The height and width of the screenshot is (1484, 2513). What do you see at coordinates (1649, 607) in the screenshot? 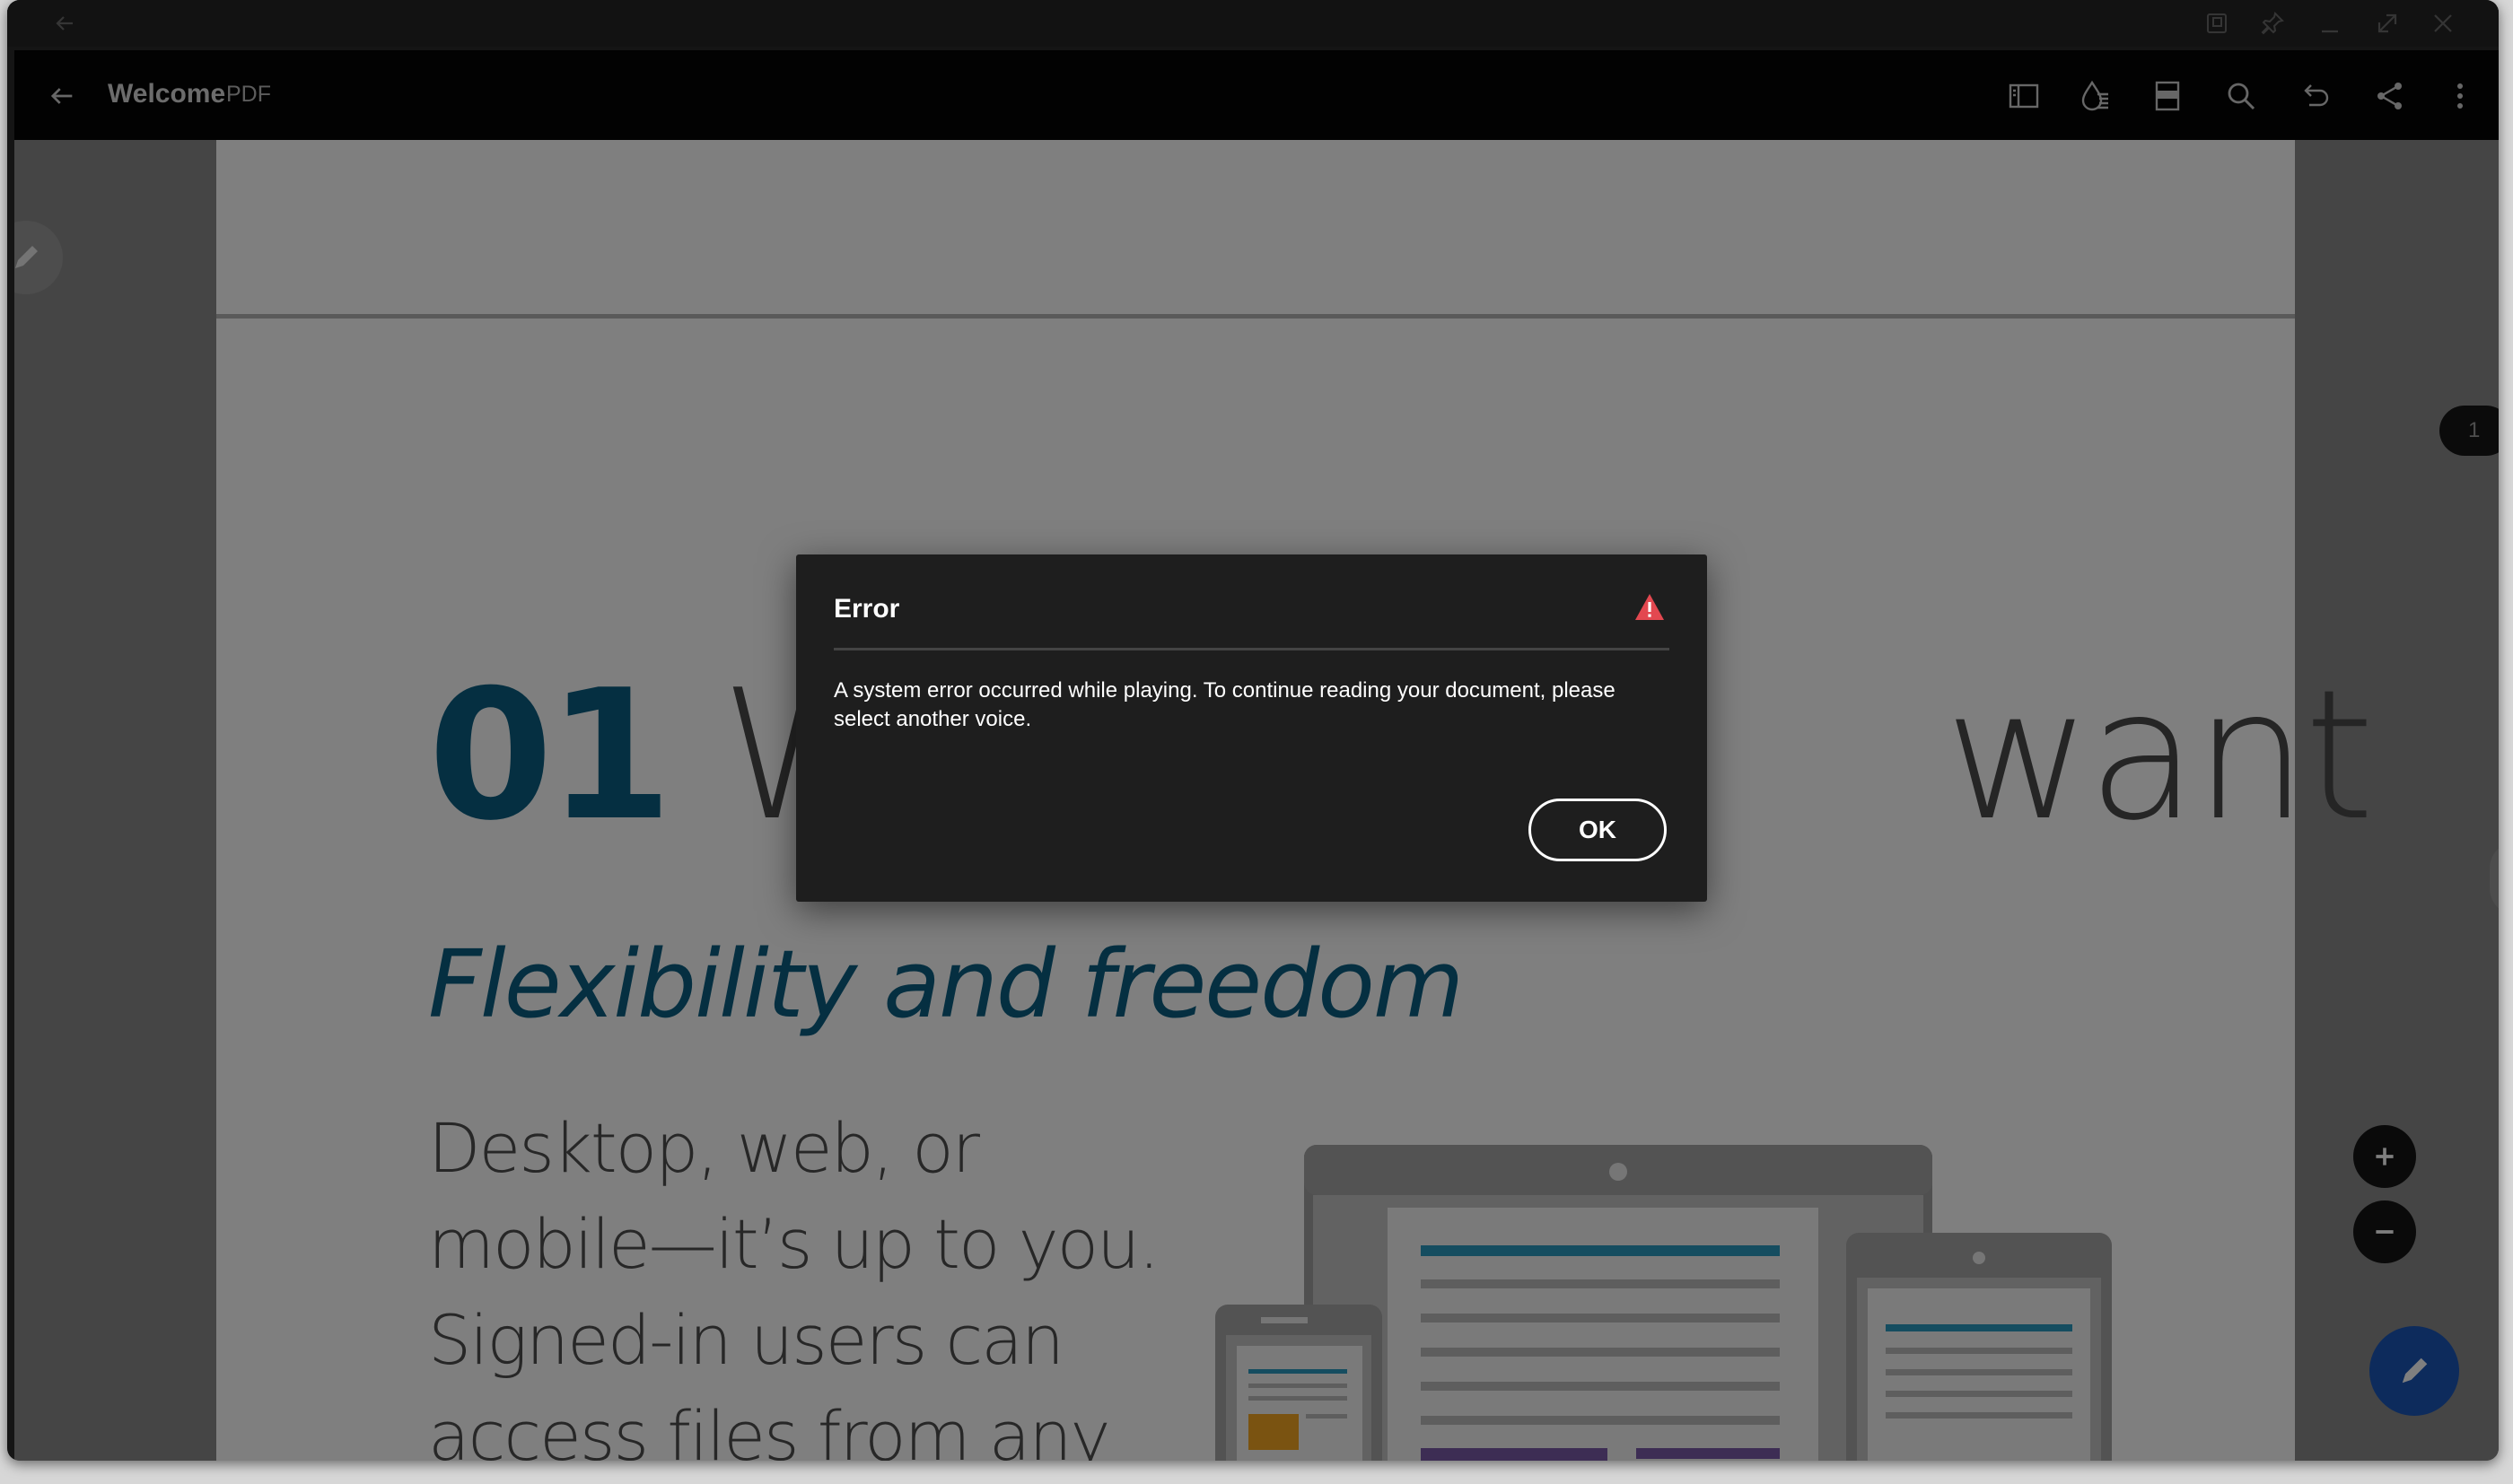
I see `warning-icon` at bounding box center [1649, 607].